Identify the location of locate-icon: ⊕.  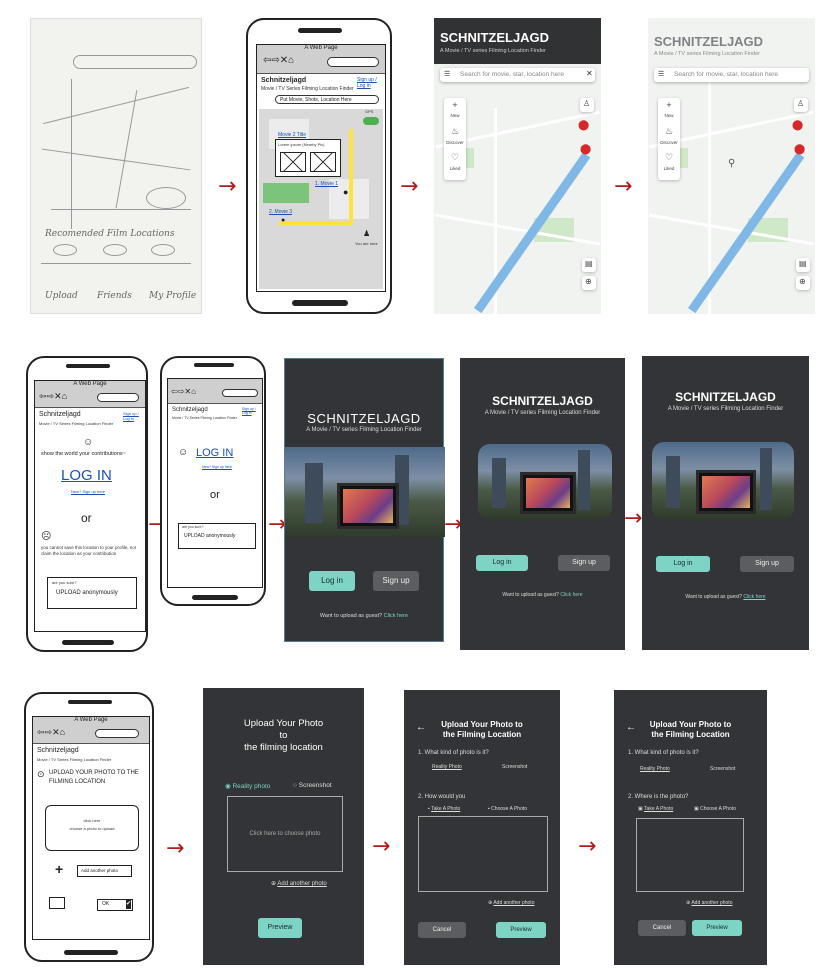
(802, 281).